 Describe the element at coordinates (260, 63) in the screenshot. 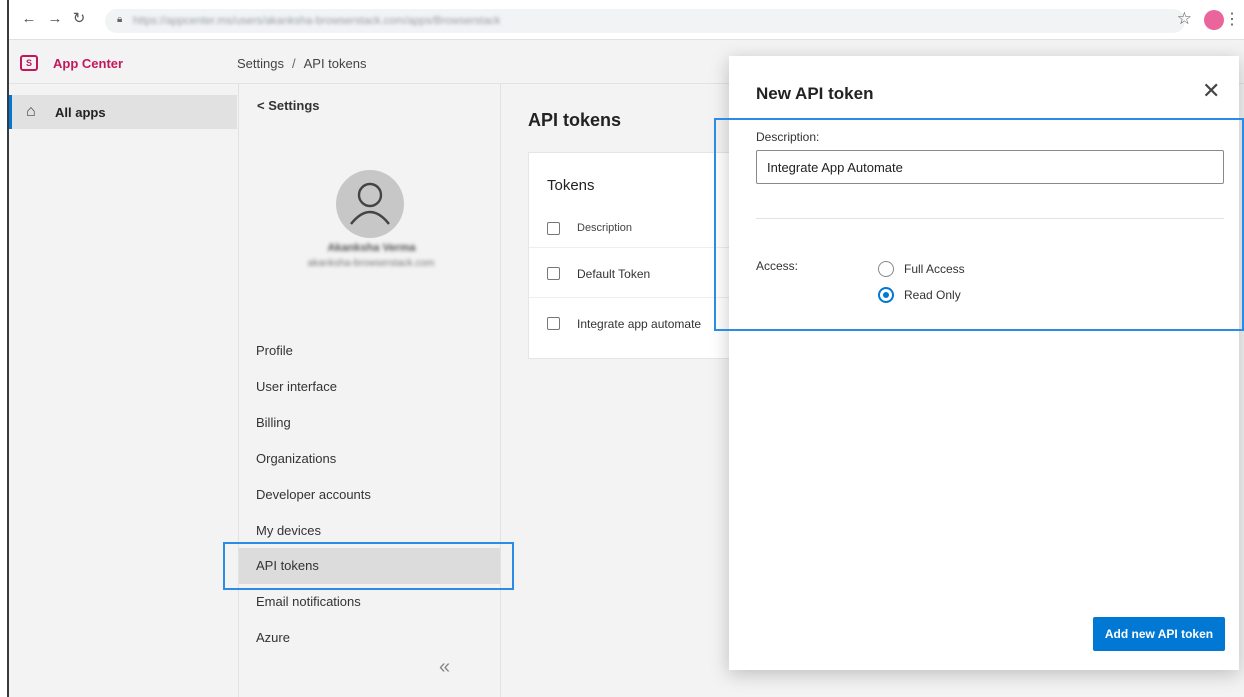

I see `breadcrumb-settings: Settings` at that location.